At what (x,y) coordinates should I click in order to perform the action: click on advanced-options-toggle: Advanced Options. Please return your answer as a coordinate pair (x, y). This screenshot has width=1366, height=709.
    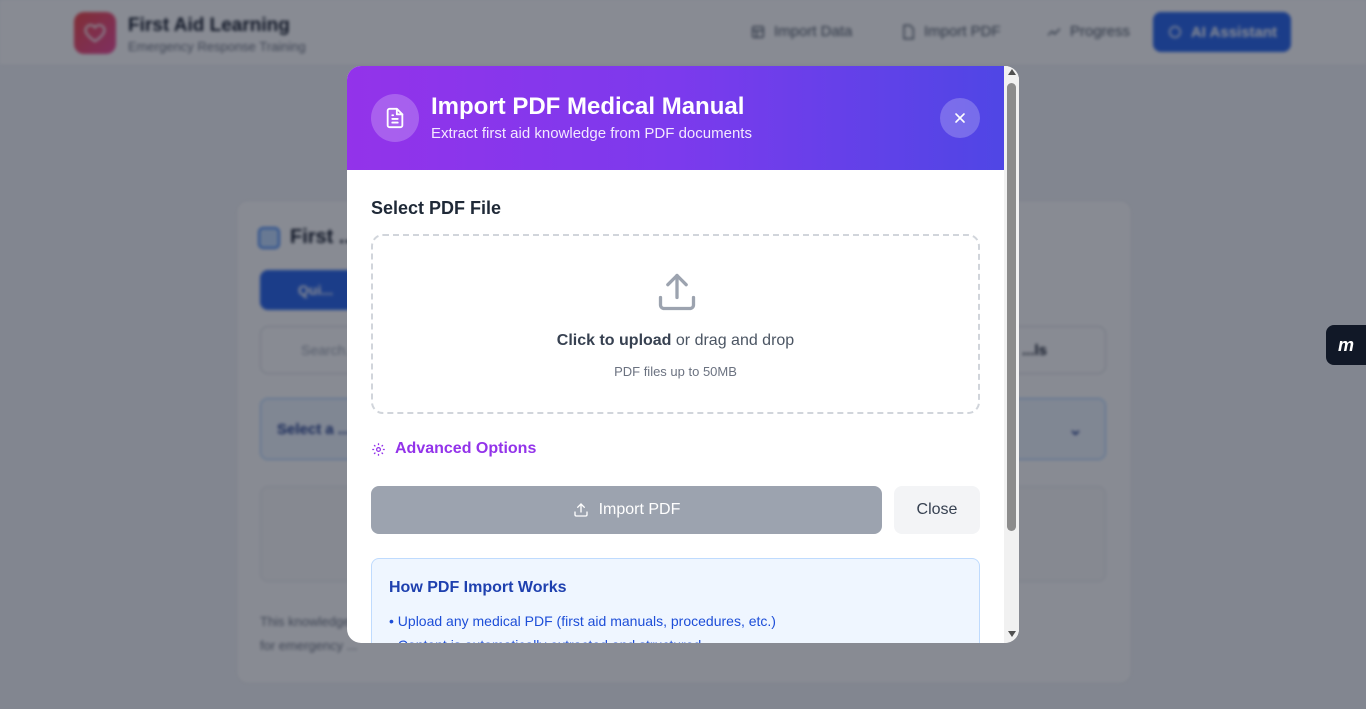
    Looking at the image, I should click on (453, 449).